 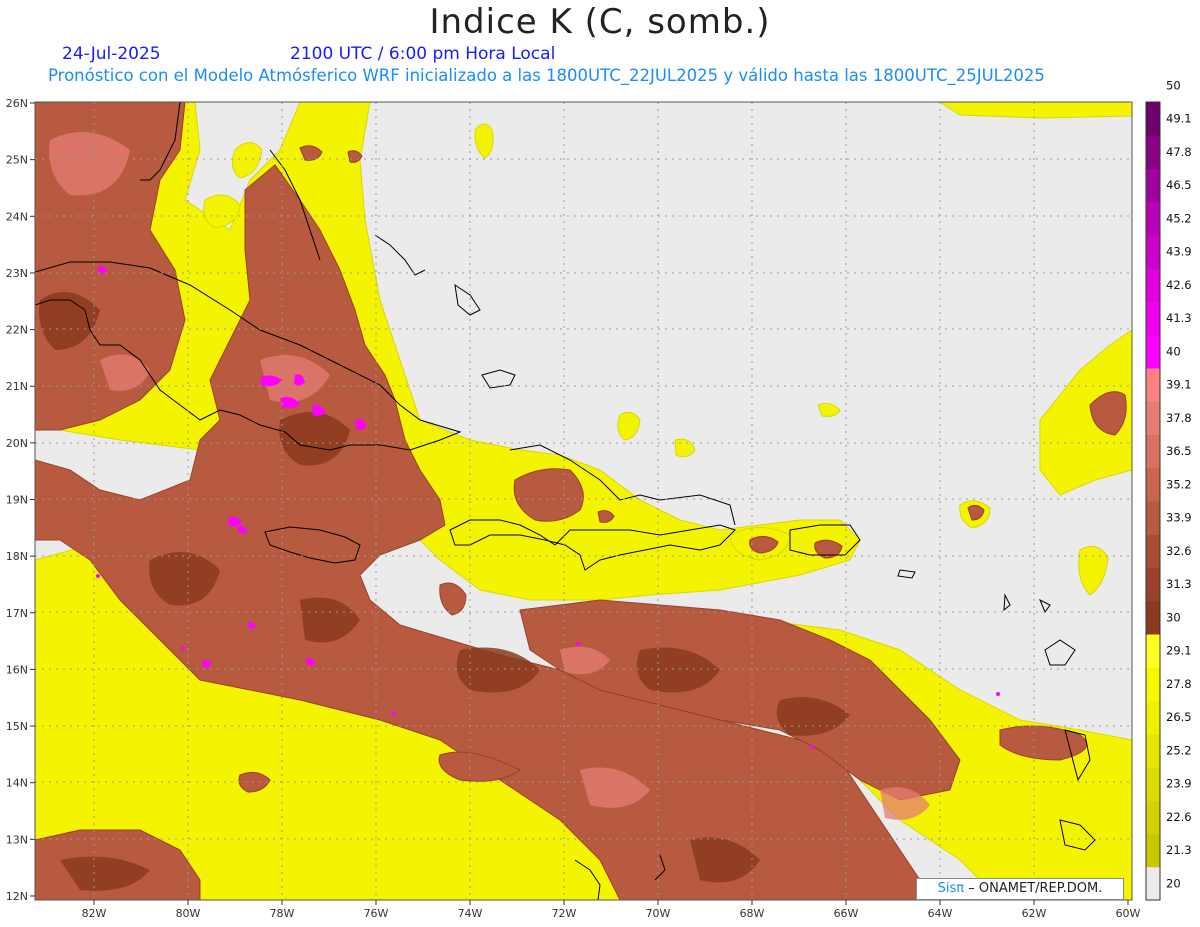 What do you see at coordinates (17, 216) in the screenshot?
I see `lat-label: 24N` at bounding box center [17, 216].